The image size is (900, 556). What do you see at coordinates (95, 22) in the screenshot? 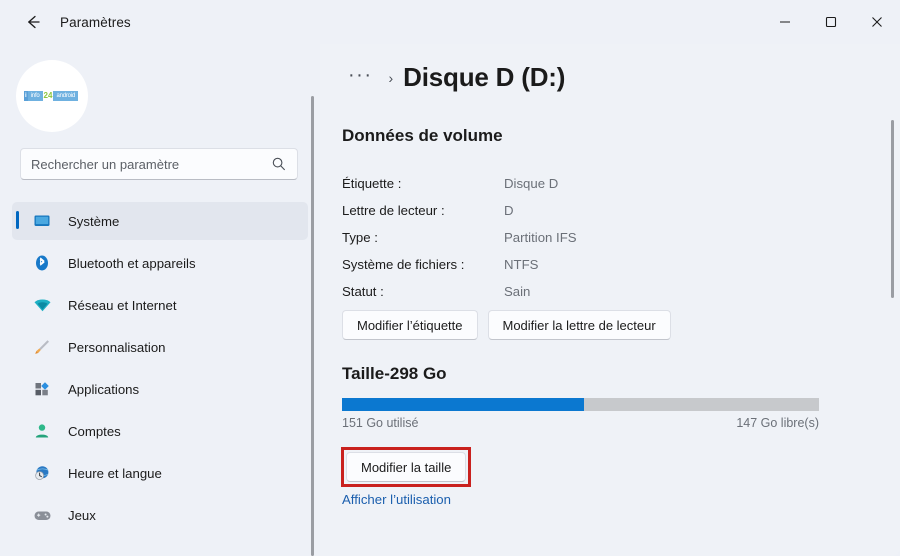
I see `app-title: Paramètres` at bounding box center [95, 22].